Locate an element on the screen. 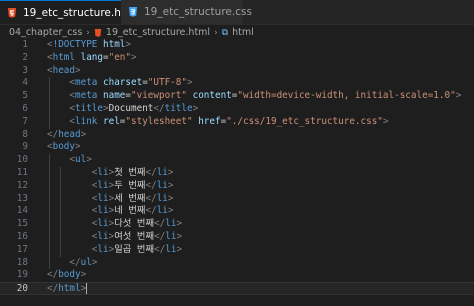 The width and height of the screenshot is (474, 306). line-number: 8 is located at coordinates (25, 134).